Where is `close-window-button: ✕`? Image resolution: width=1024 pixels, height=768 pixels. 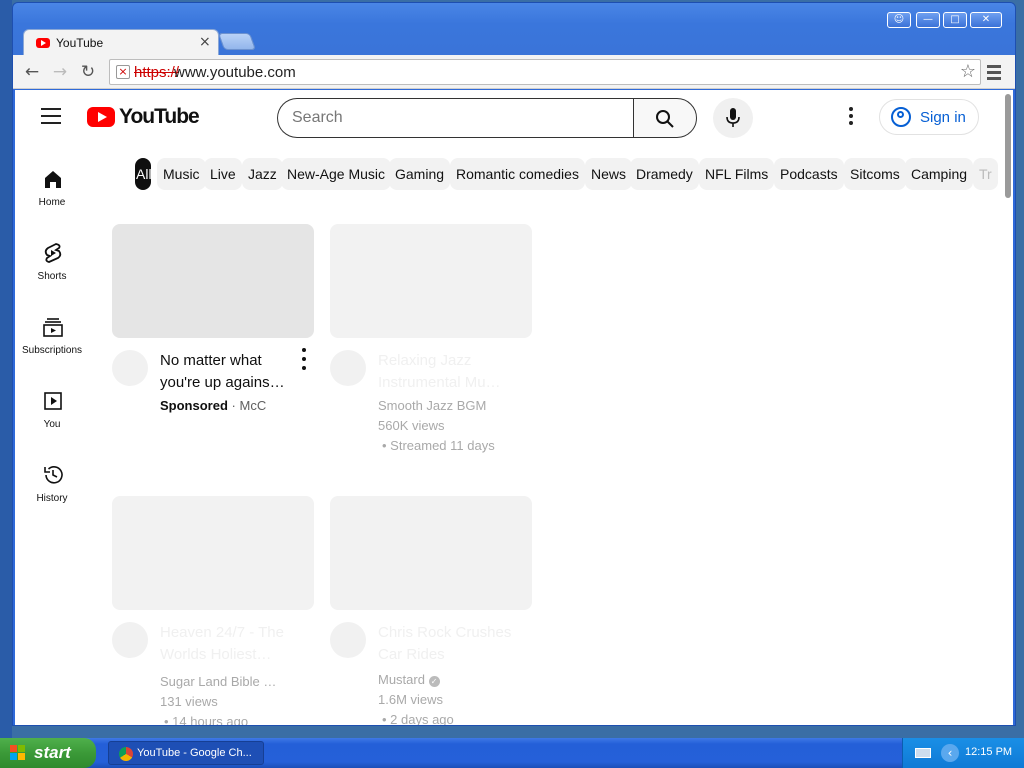
close-window-button: ✕ is located at coordinates (986, 20).